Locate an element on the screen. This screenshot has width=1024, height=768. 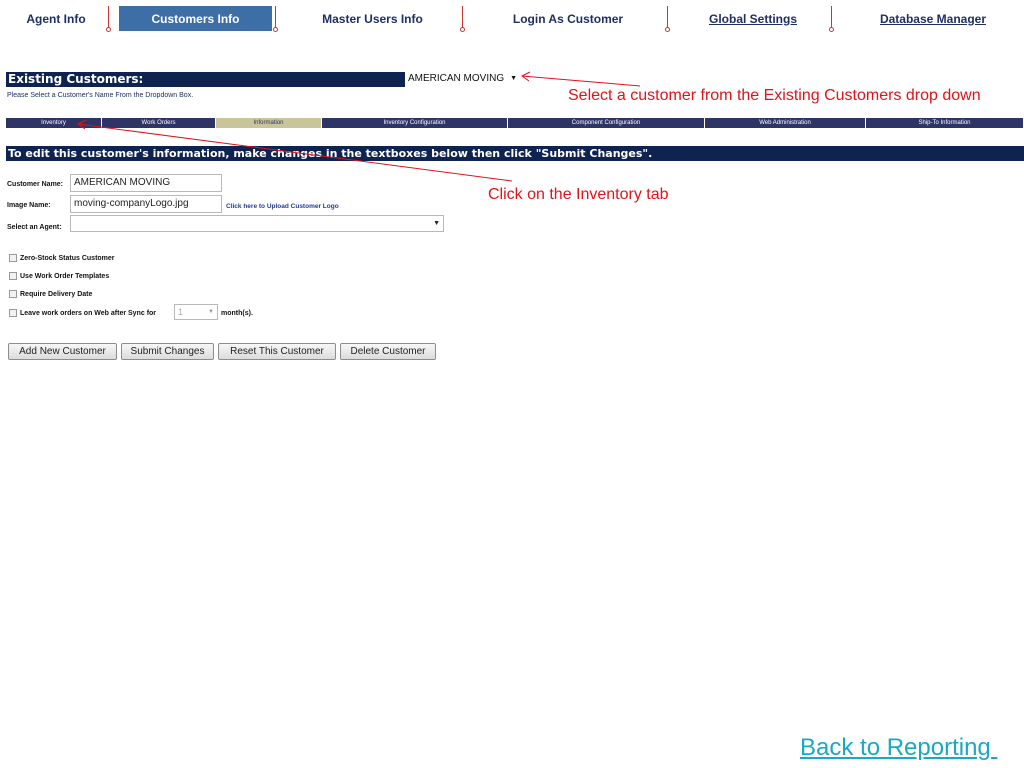
nav-customers-info: Customers Info is located at coordinates (195, 18).